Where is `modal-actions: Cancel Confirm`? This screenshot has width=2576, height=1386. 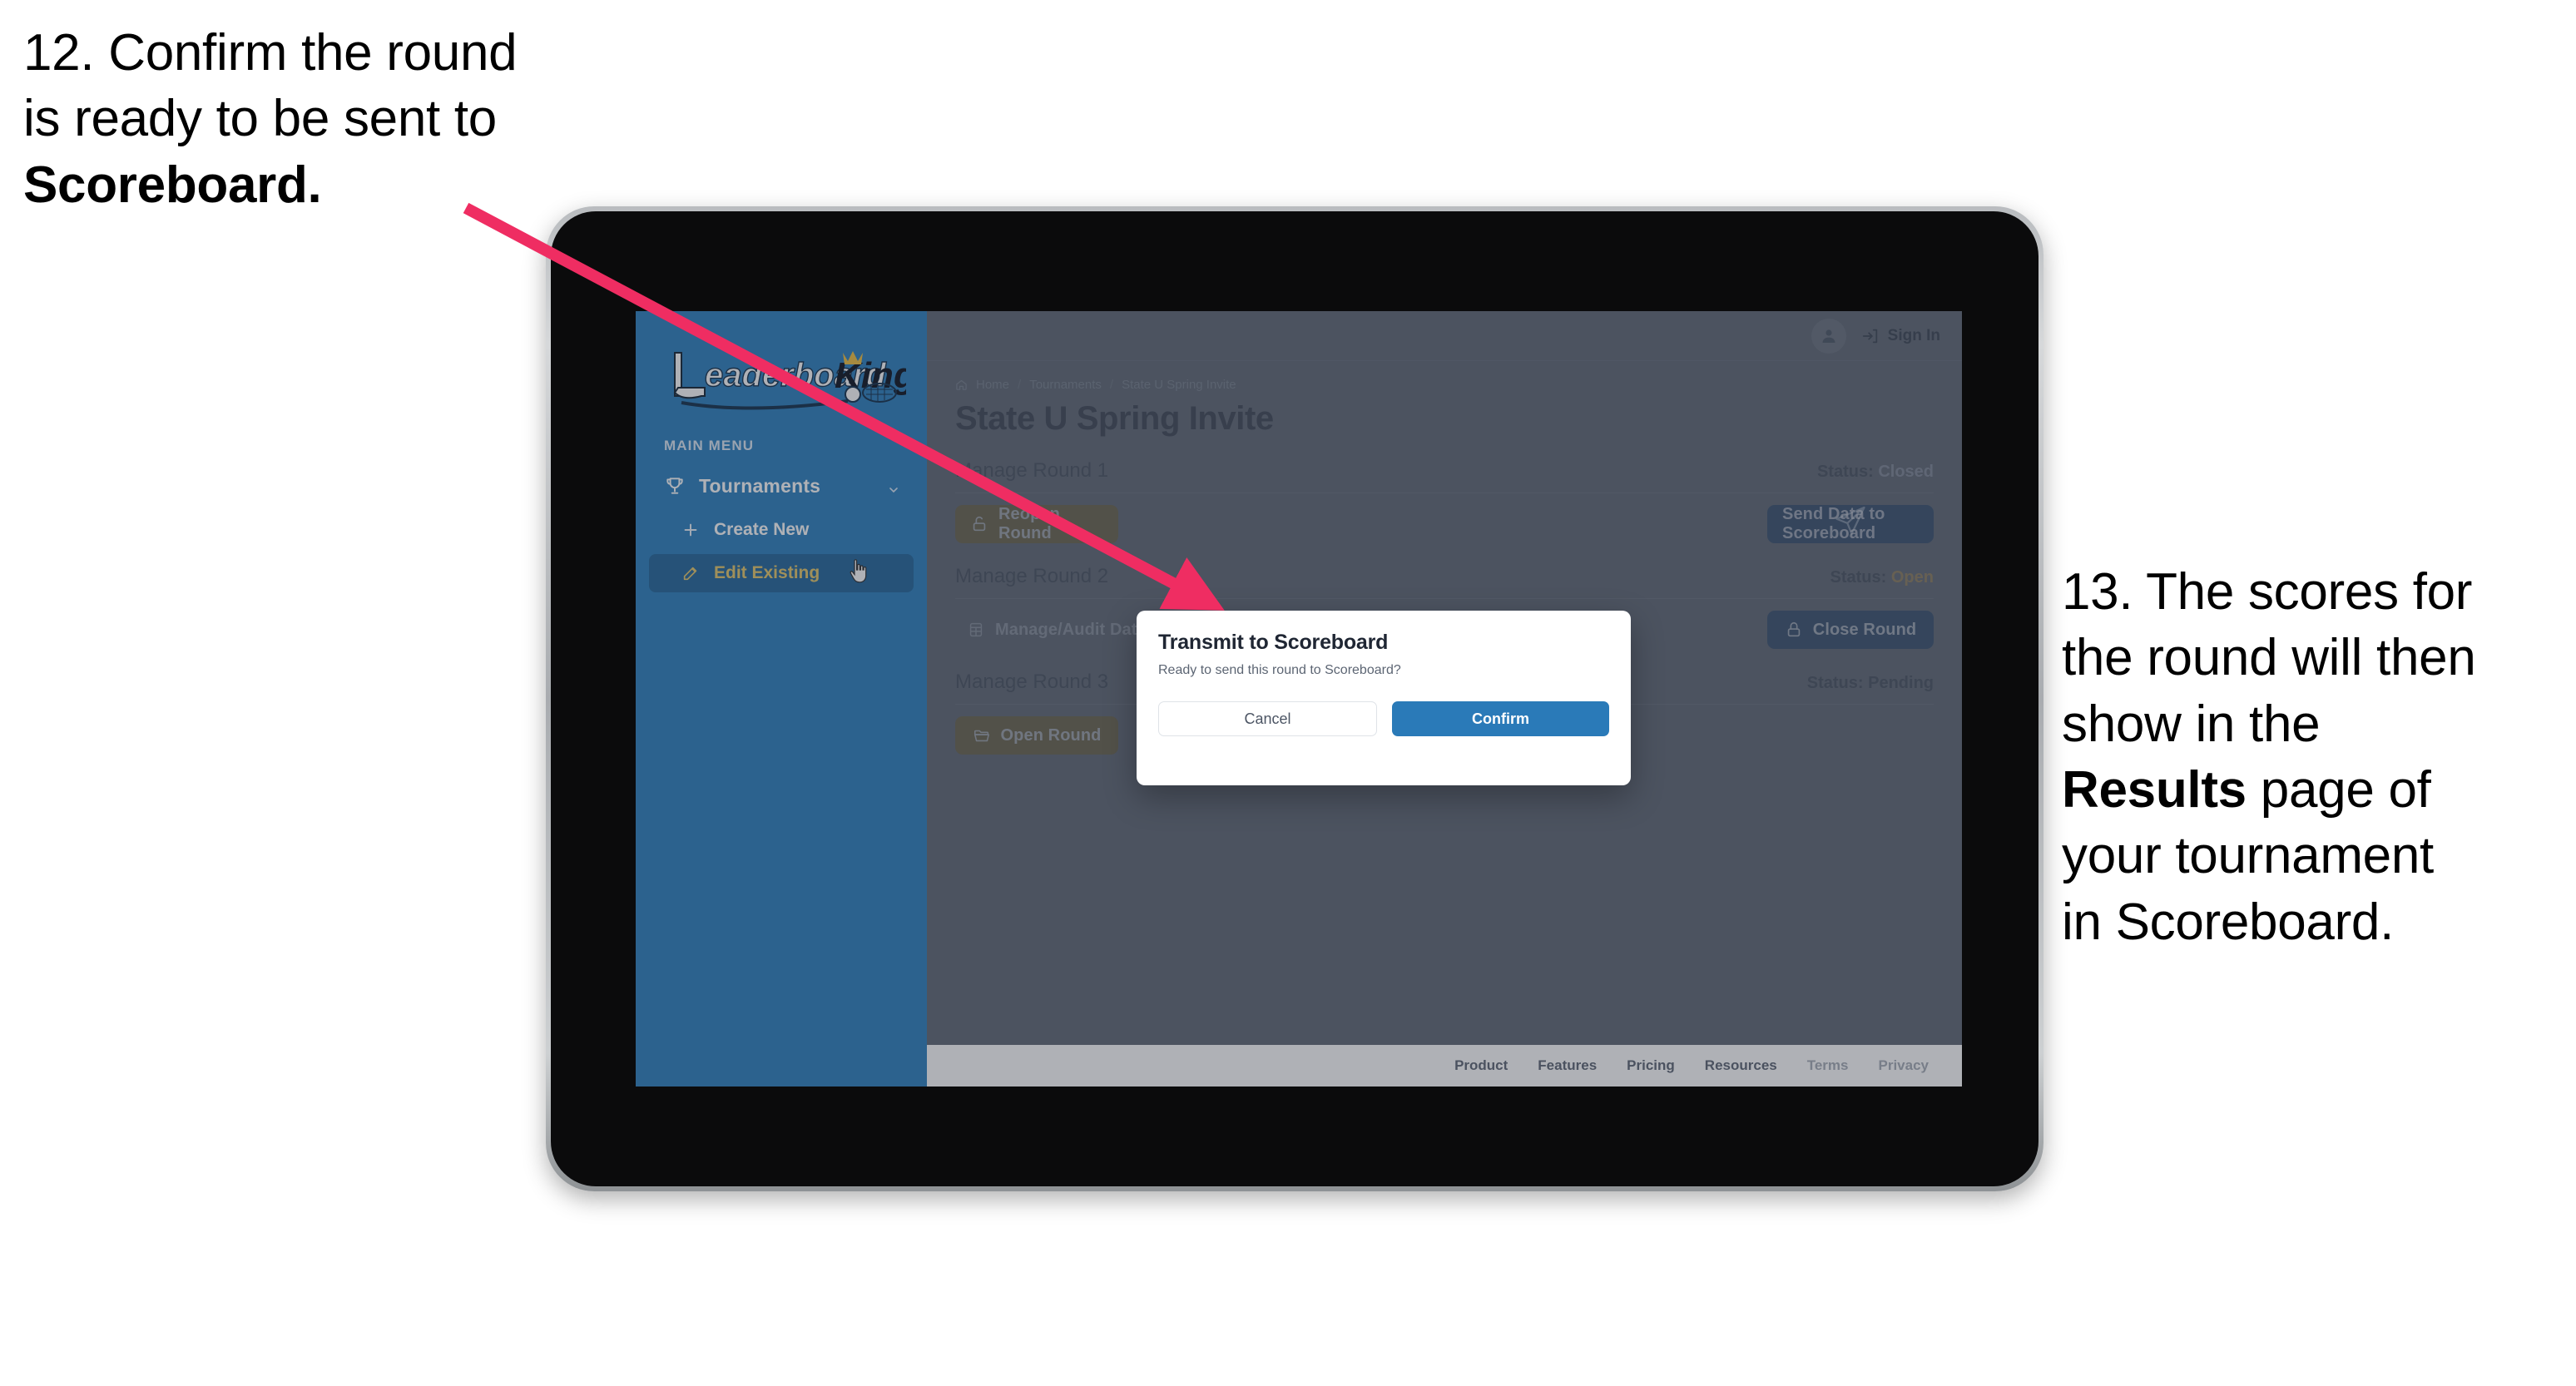 modal-actions: Cancel Confirm is located at coordinates (1384, 718).